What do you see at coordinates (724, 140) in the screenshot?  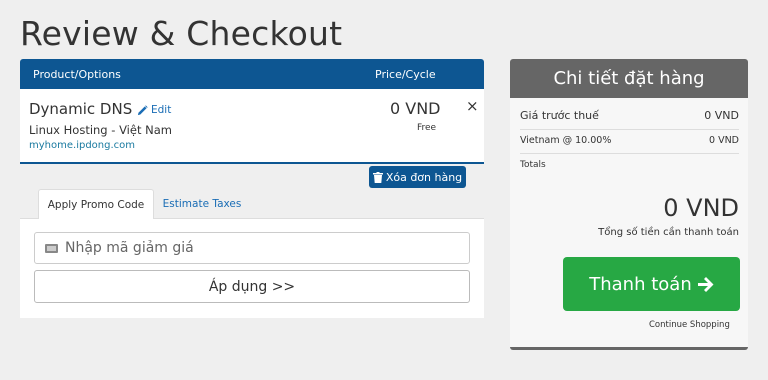 I see `tax-value: 0 VND` at bounding box center [724, 140].